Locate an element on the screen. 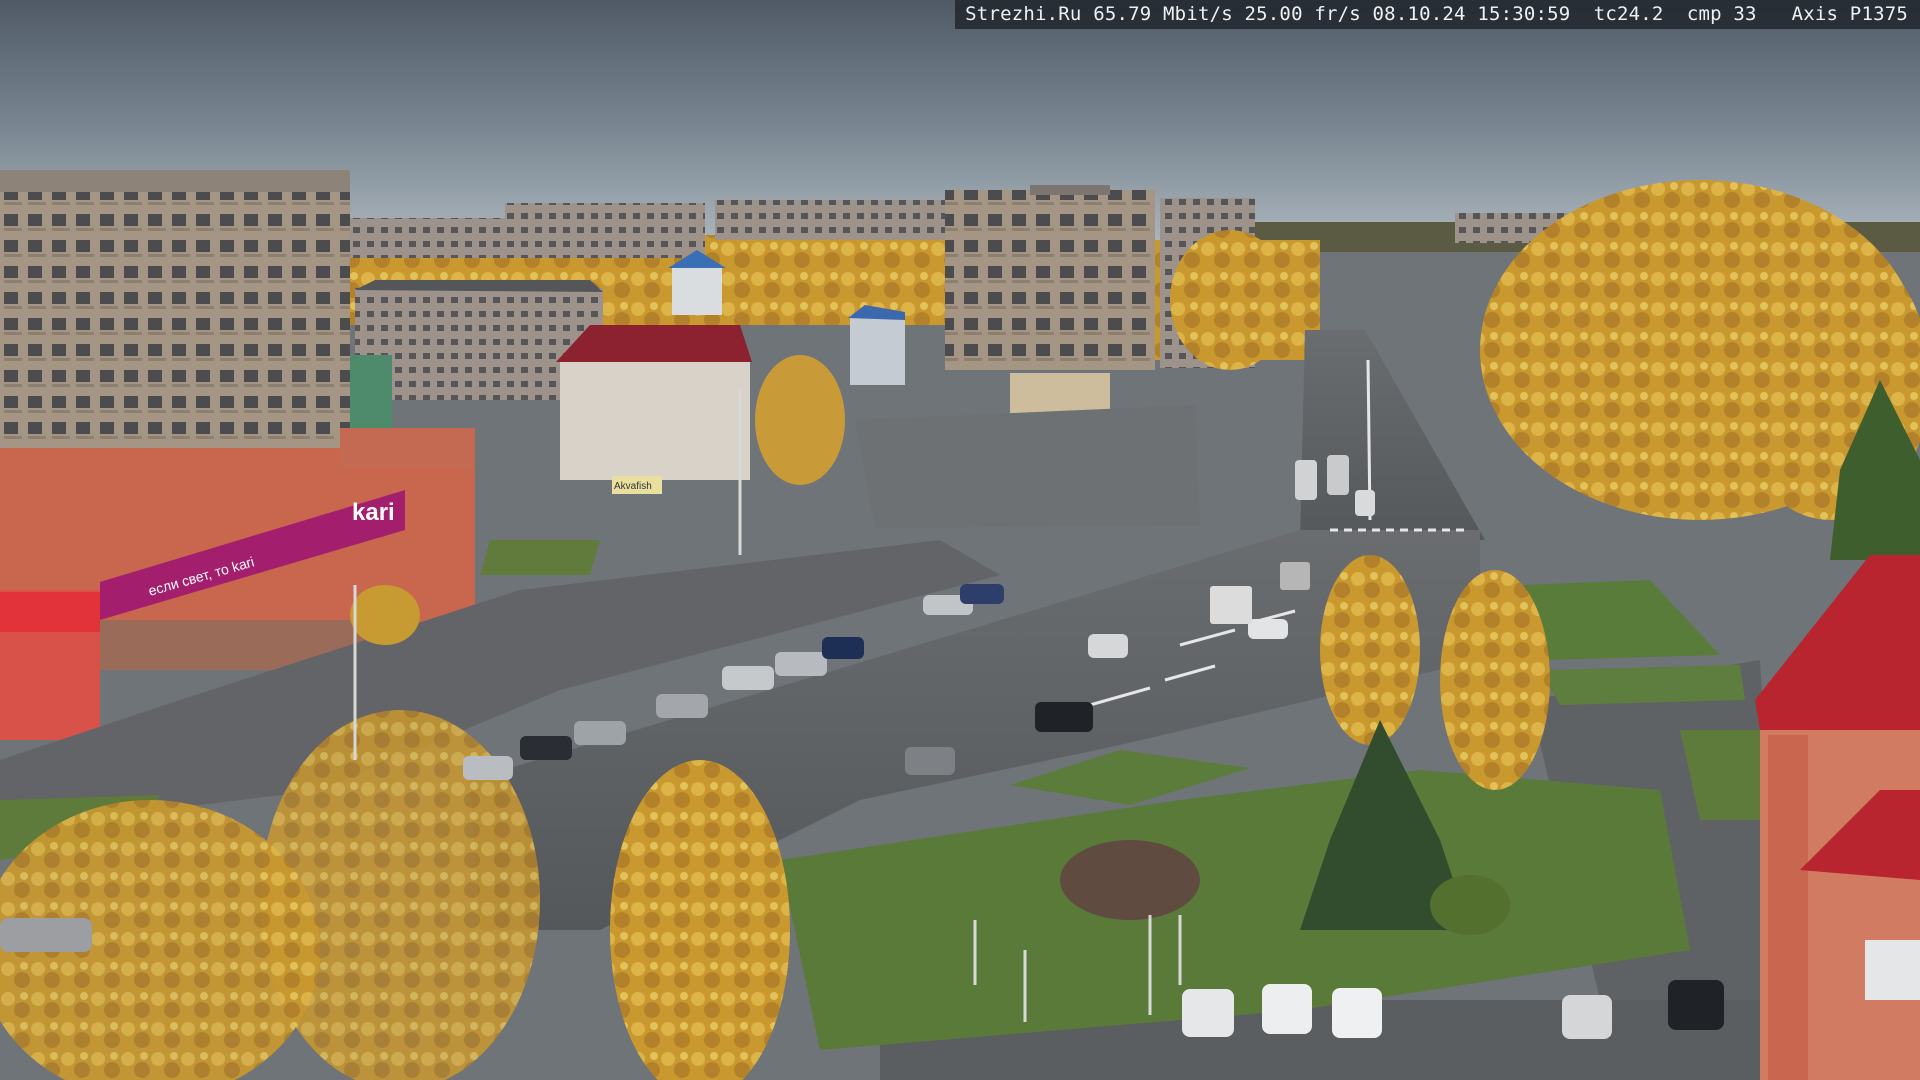  red-roof is located at coordinates (654, 343).